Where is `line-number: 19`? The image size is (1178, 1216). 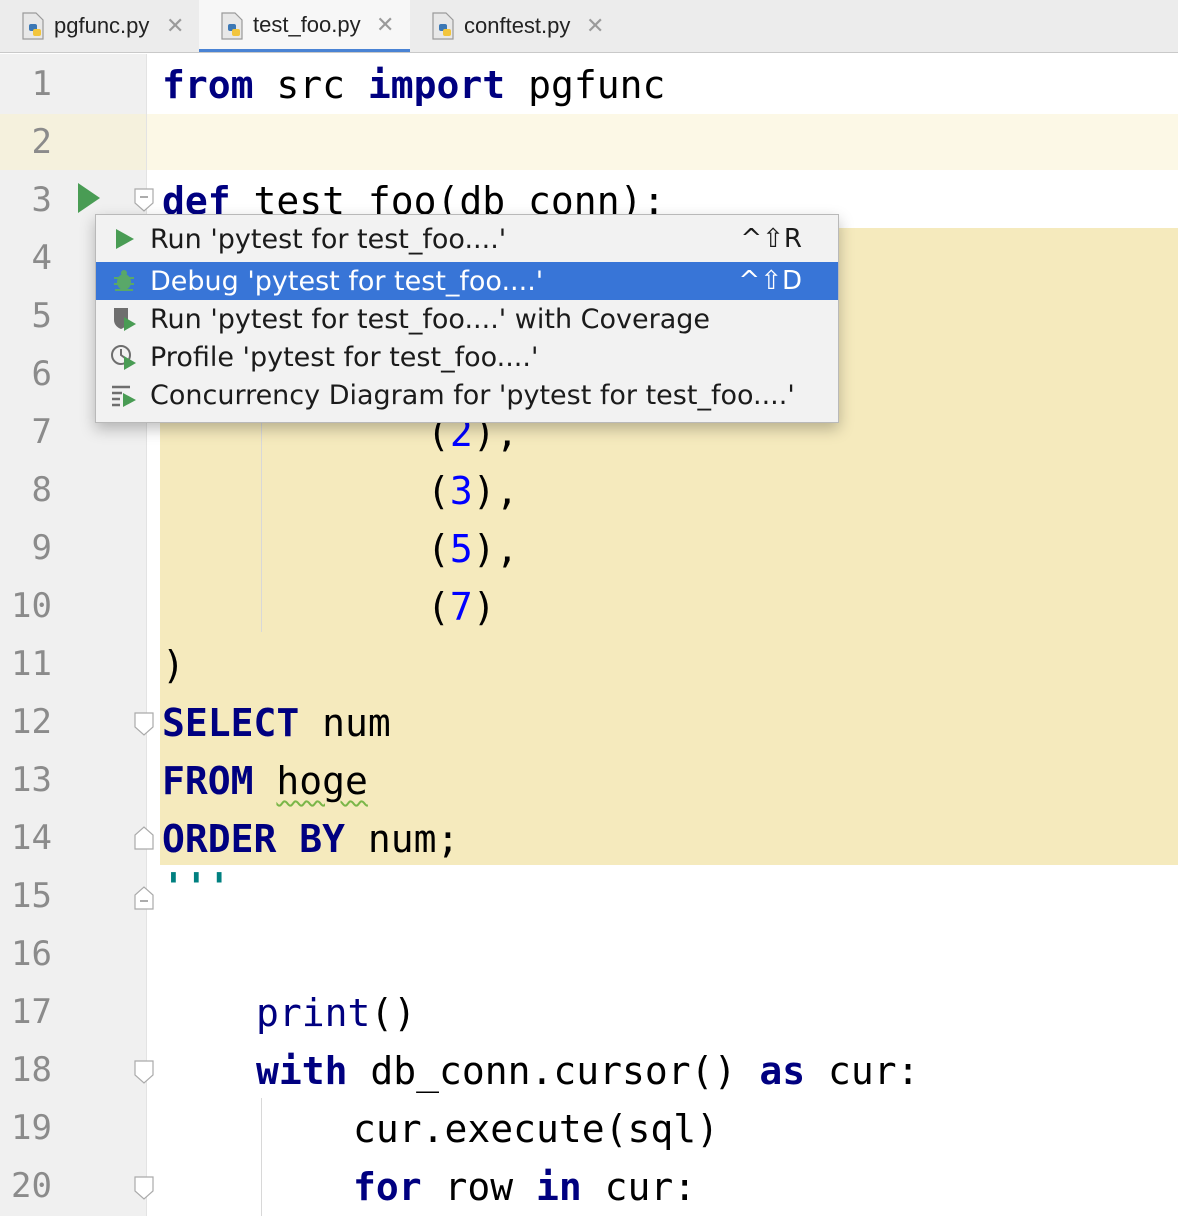 line-number: 19 is located at coordinates (26, 1128).